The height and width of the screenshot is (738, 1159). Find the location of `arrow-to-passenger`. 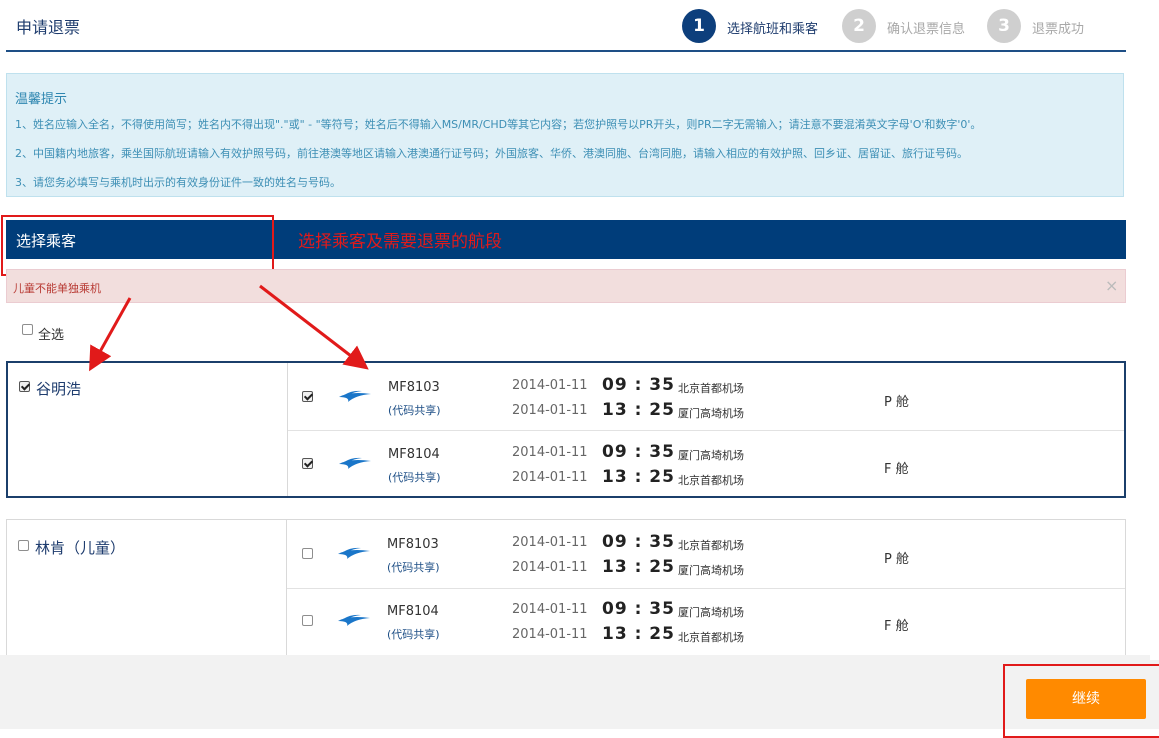

arrow-to-passenger is located at coordinates (110, 334).